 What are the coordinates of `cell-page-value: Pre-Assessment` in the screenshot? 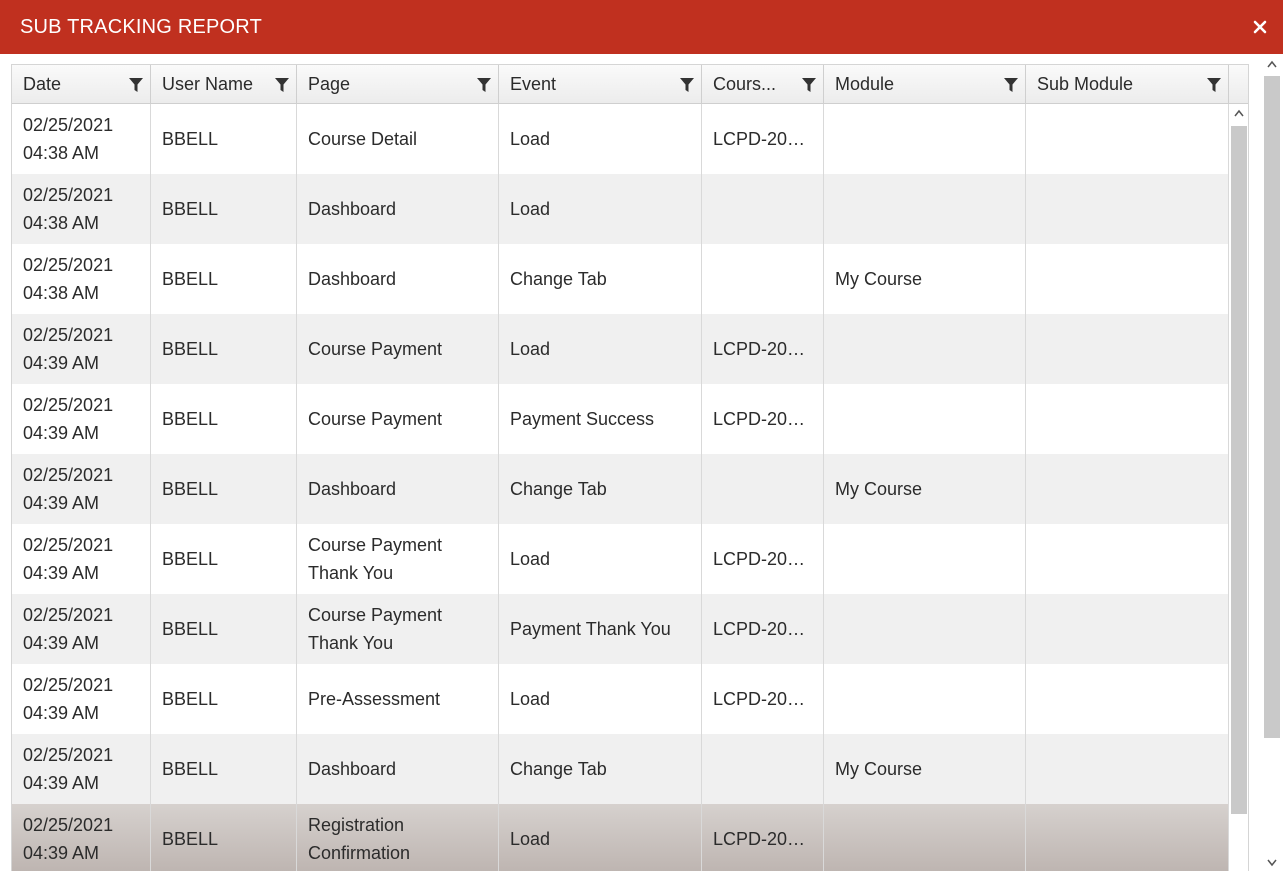 It's located at (374, 699).